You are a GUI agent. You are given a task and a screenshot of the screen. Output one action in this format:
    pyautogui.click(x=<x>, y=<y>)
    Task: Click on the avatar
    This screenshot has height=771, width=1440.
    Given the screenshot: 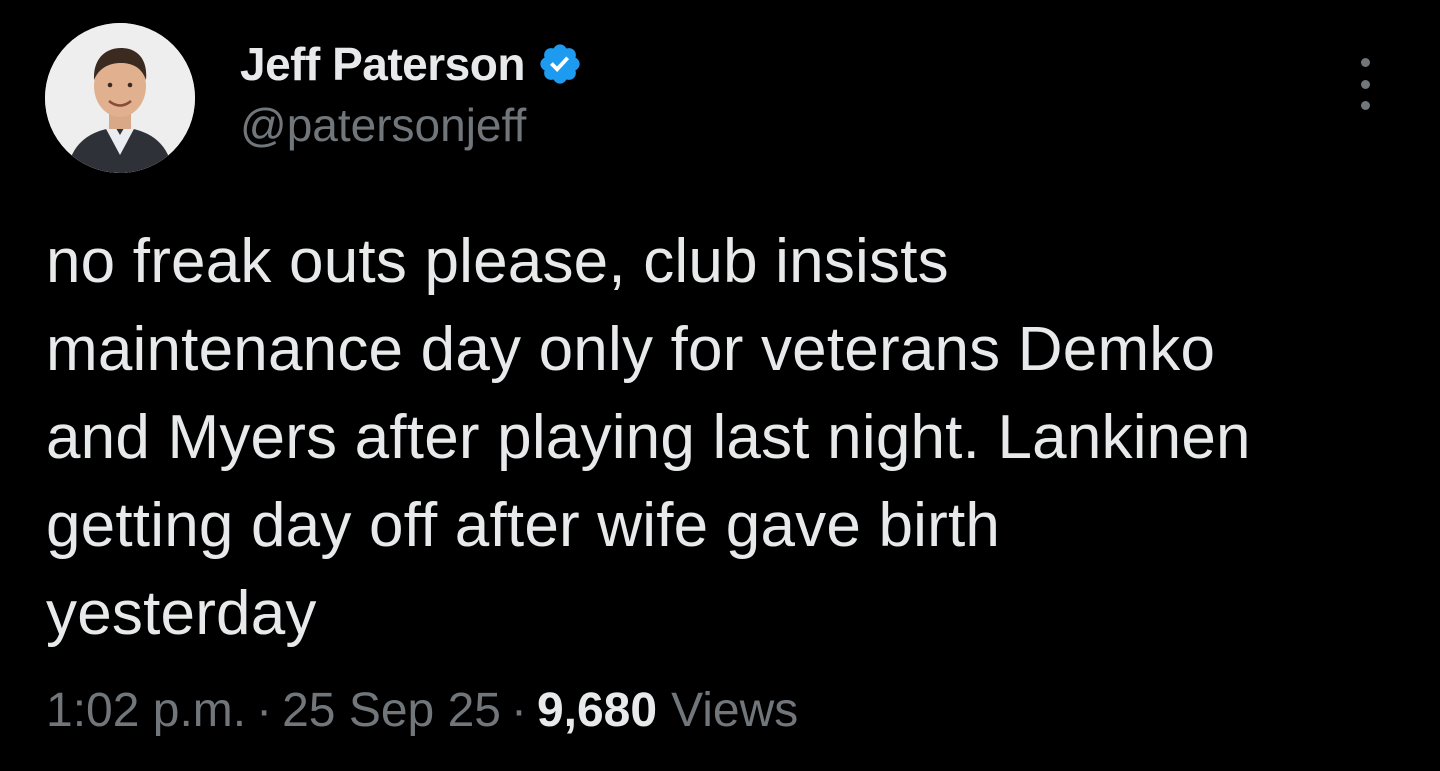 What is the action you would take?
    pyautogui.click(x=120, y=98)
    